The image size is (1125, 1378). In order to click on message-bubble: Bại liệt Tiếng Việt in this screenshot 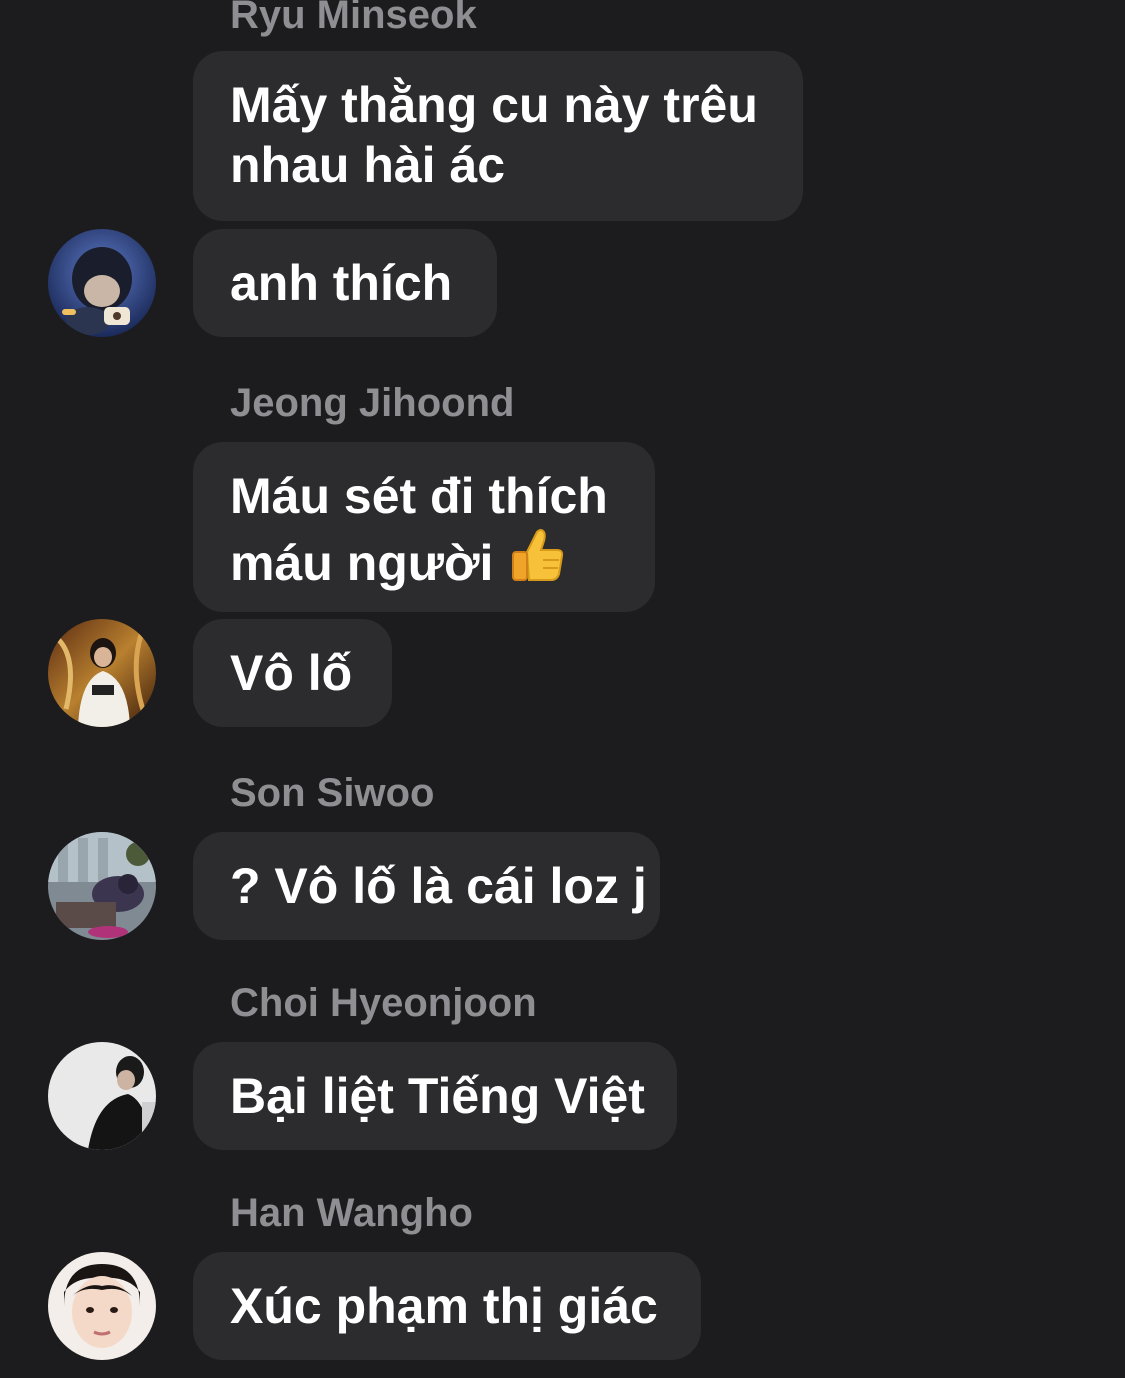, I will do `click(435, 1096)`.